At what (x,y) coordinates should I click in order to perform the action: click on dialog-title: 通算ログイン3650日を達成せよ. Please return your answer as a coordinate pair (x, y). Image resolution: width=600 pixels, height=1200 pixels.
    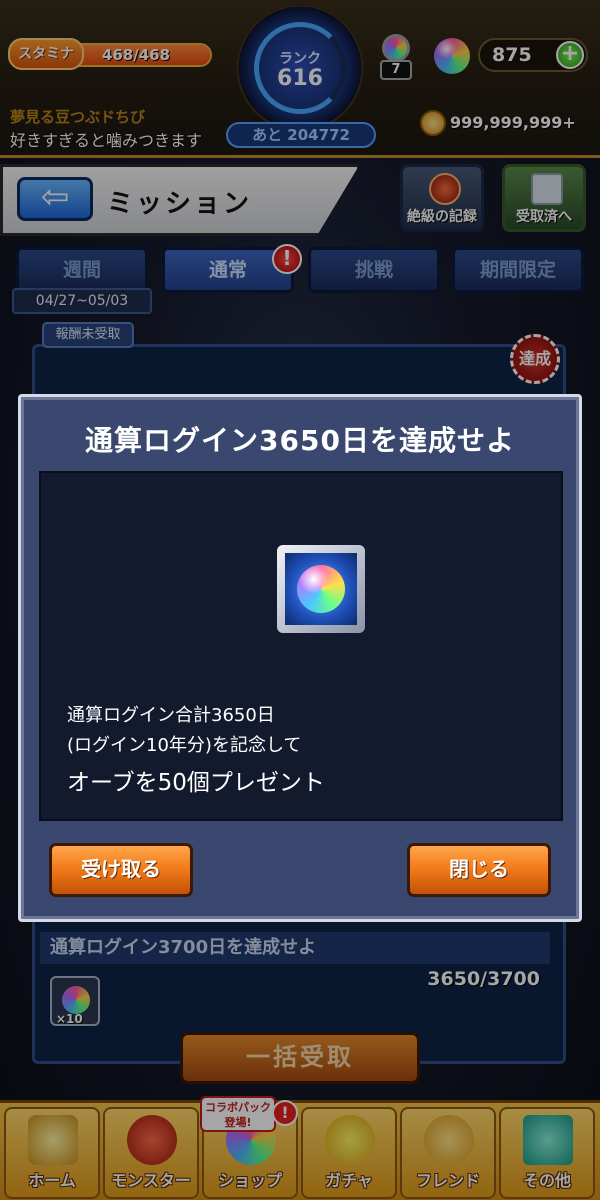
    Looking at the image, I should click on (300, 440).